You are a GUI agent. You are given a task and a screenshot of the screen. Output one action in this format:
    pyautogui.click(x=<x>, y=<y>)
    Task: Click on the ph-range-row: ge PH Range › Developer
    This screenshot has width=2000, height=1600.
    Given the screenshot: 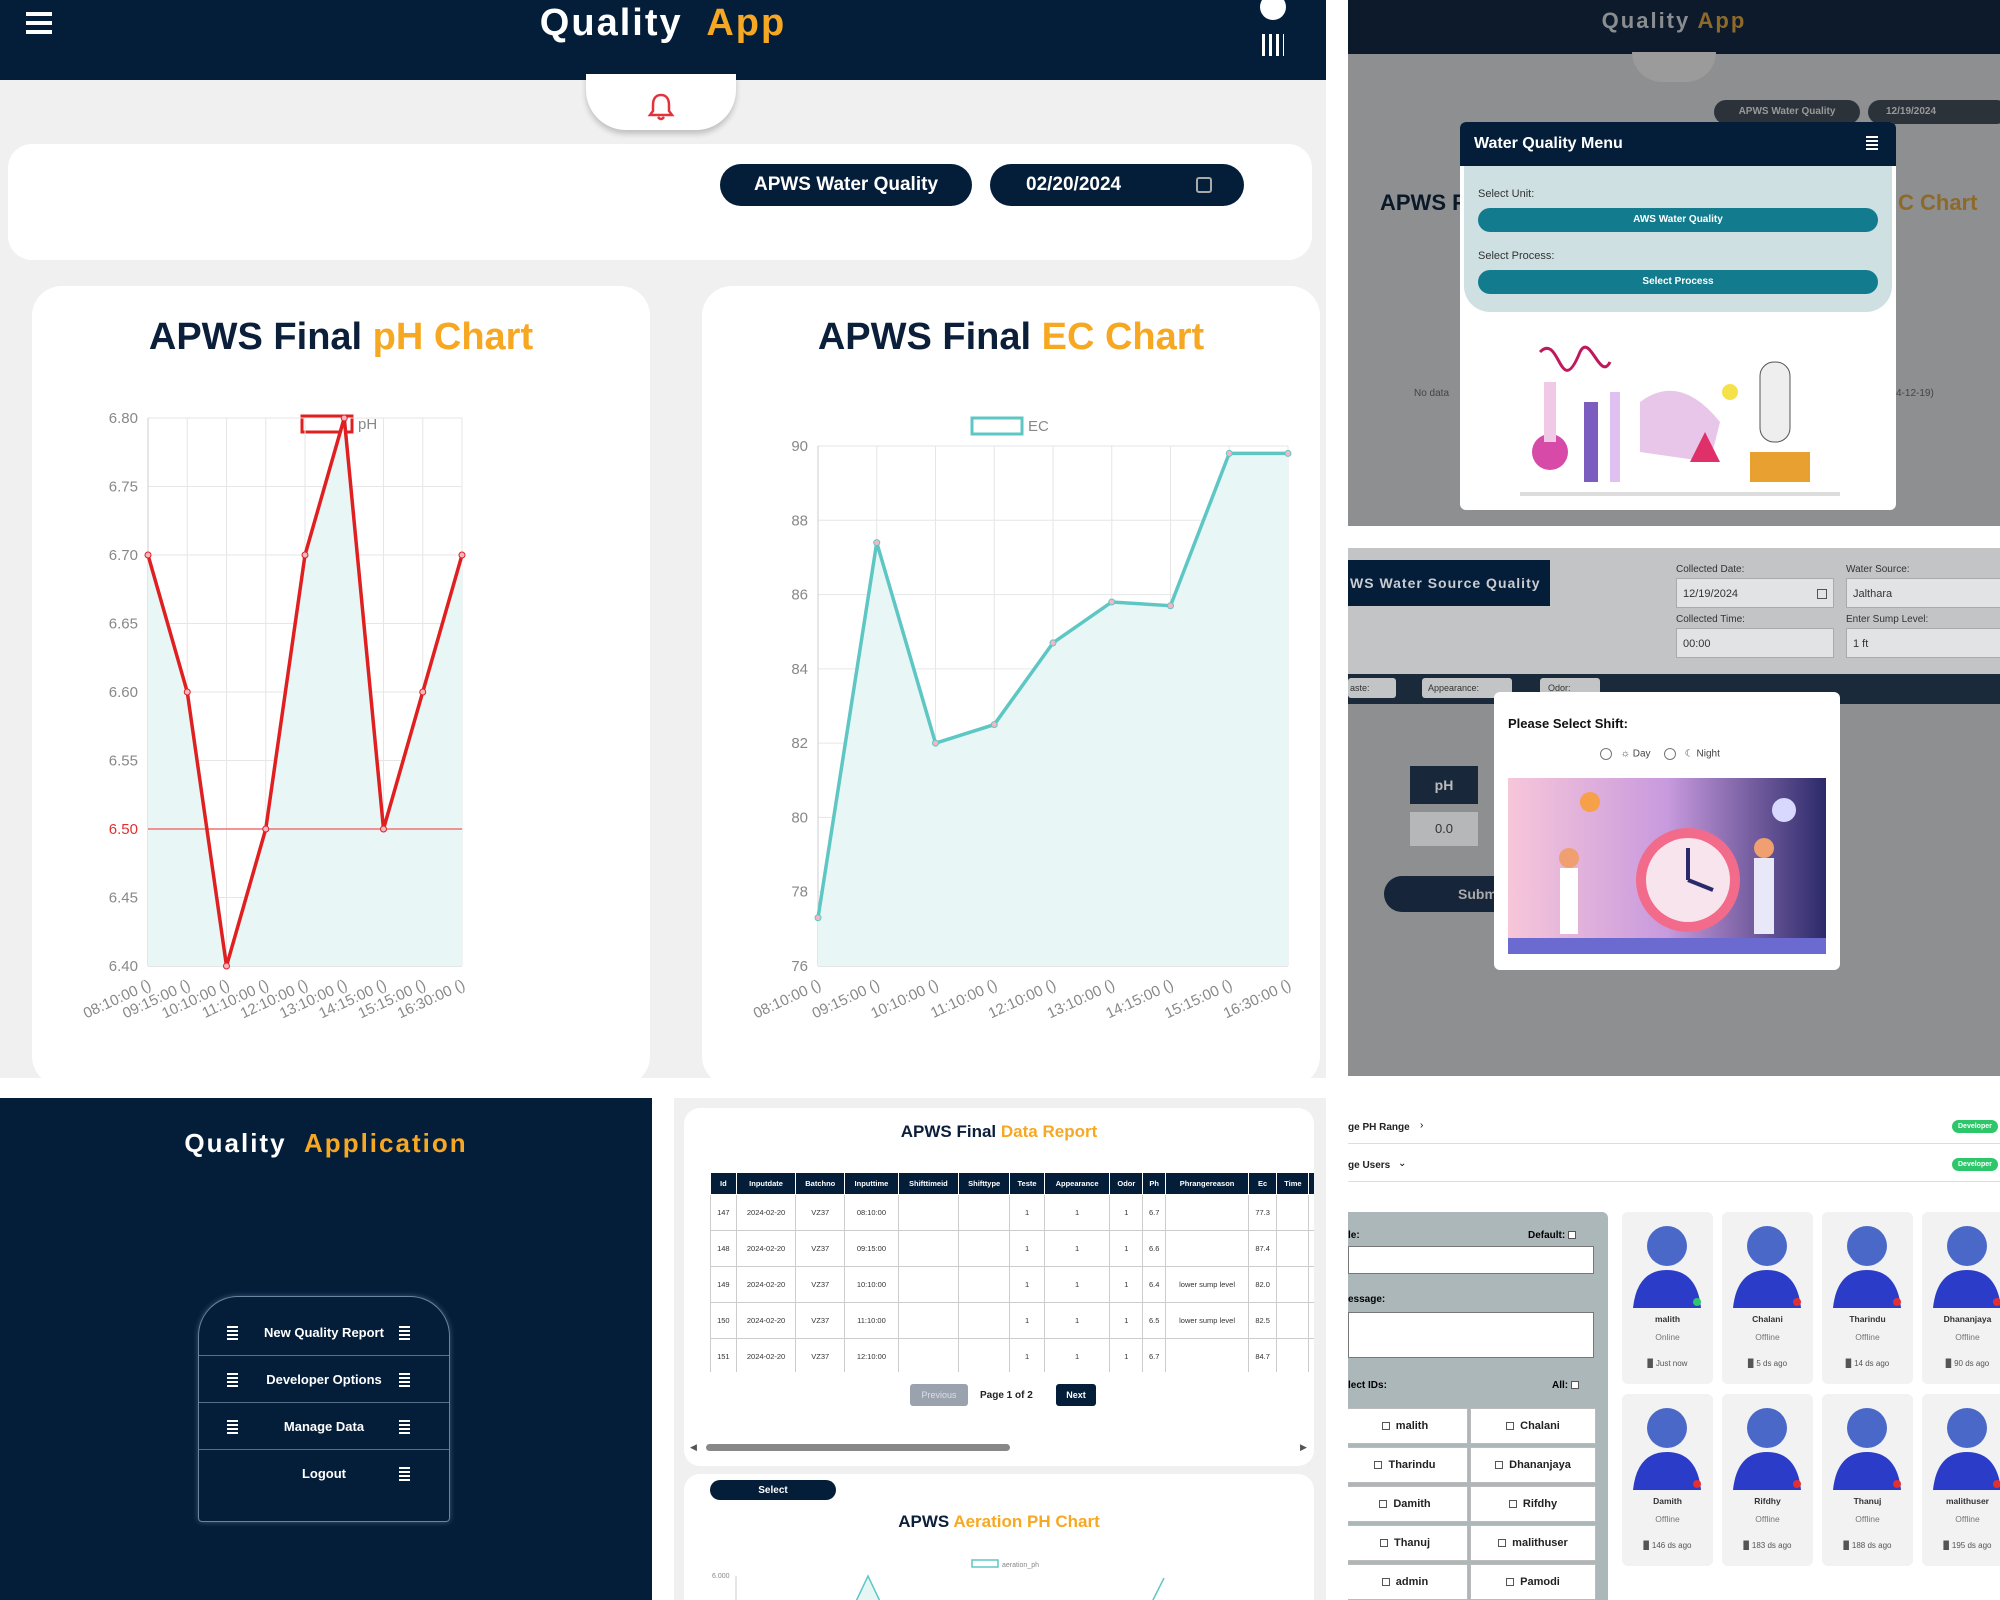 What is the action you would take?
    pyautogui.click(x=1674, y=1126)
    